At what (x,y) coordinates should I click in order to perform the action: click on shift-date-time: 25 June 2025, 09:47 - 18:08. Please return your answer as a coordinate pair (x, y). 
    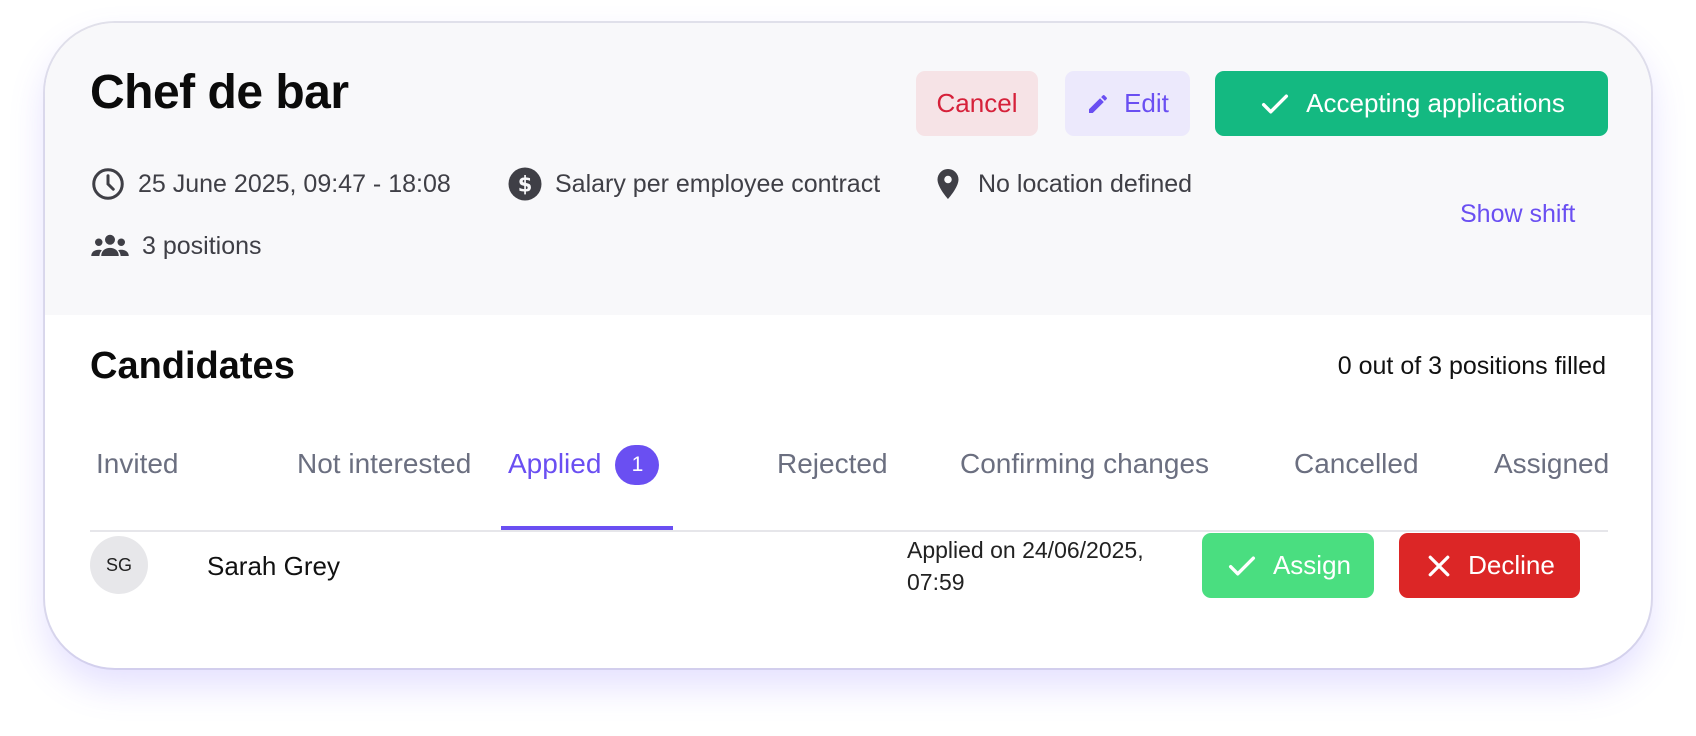
    Looking at the image, I should click on (270, 184).